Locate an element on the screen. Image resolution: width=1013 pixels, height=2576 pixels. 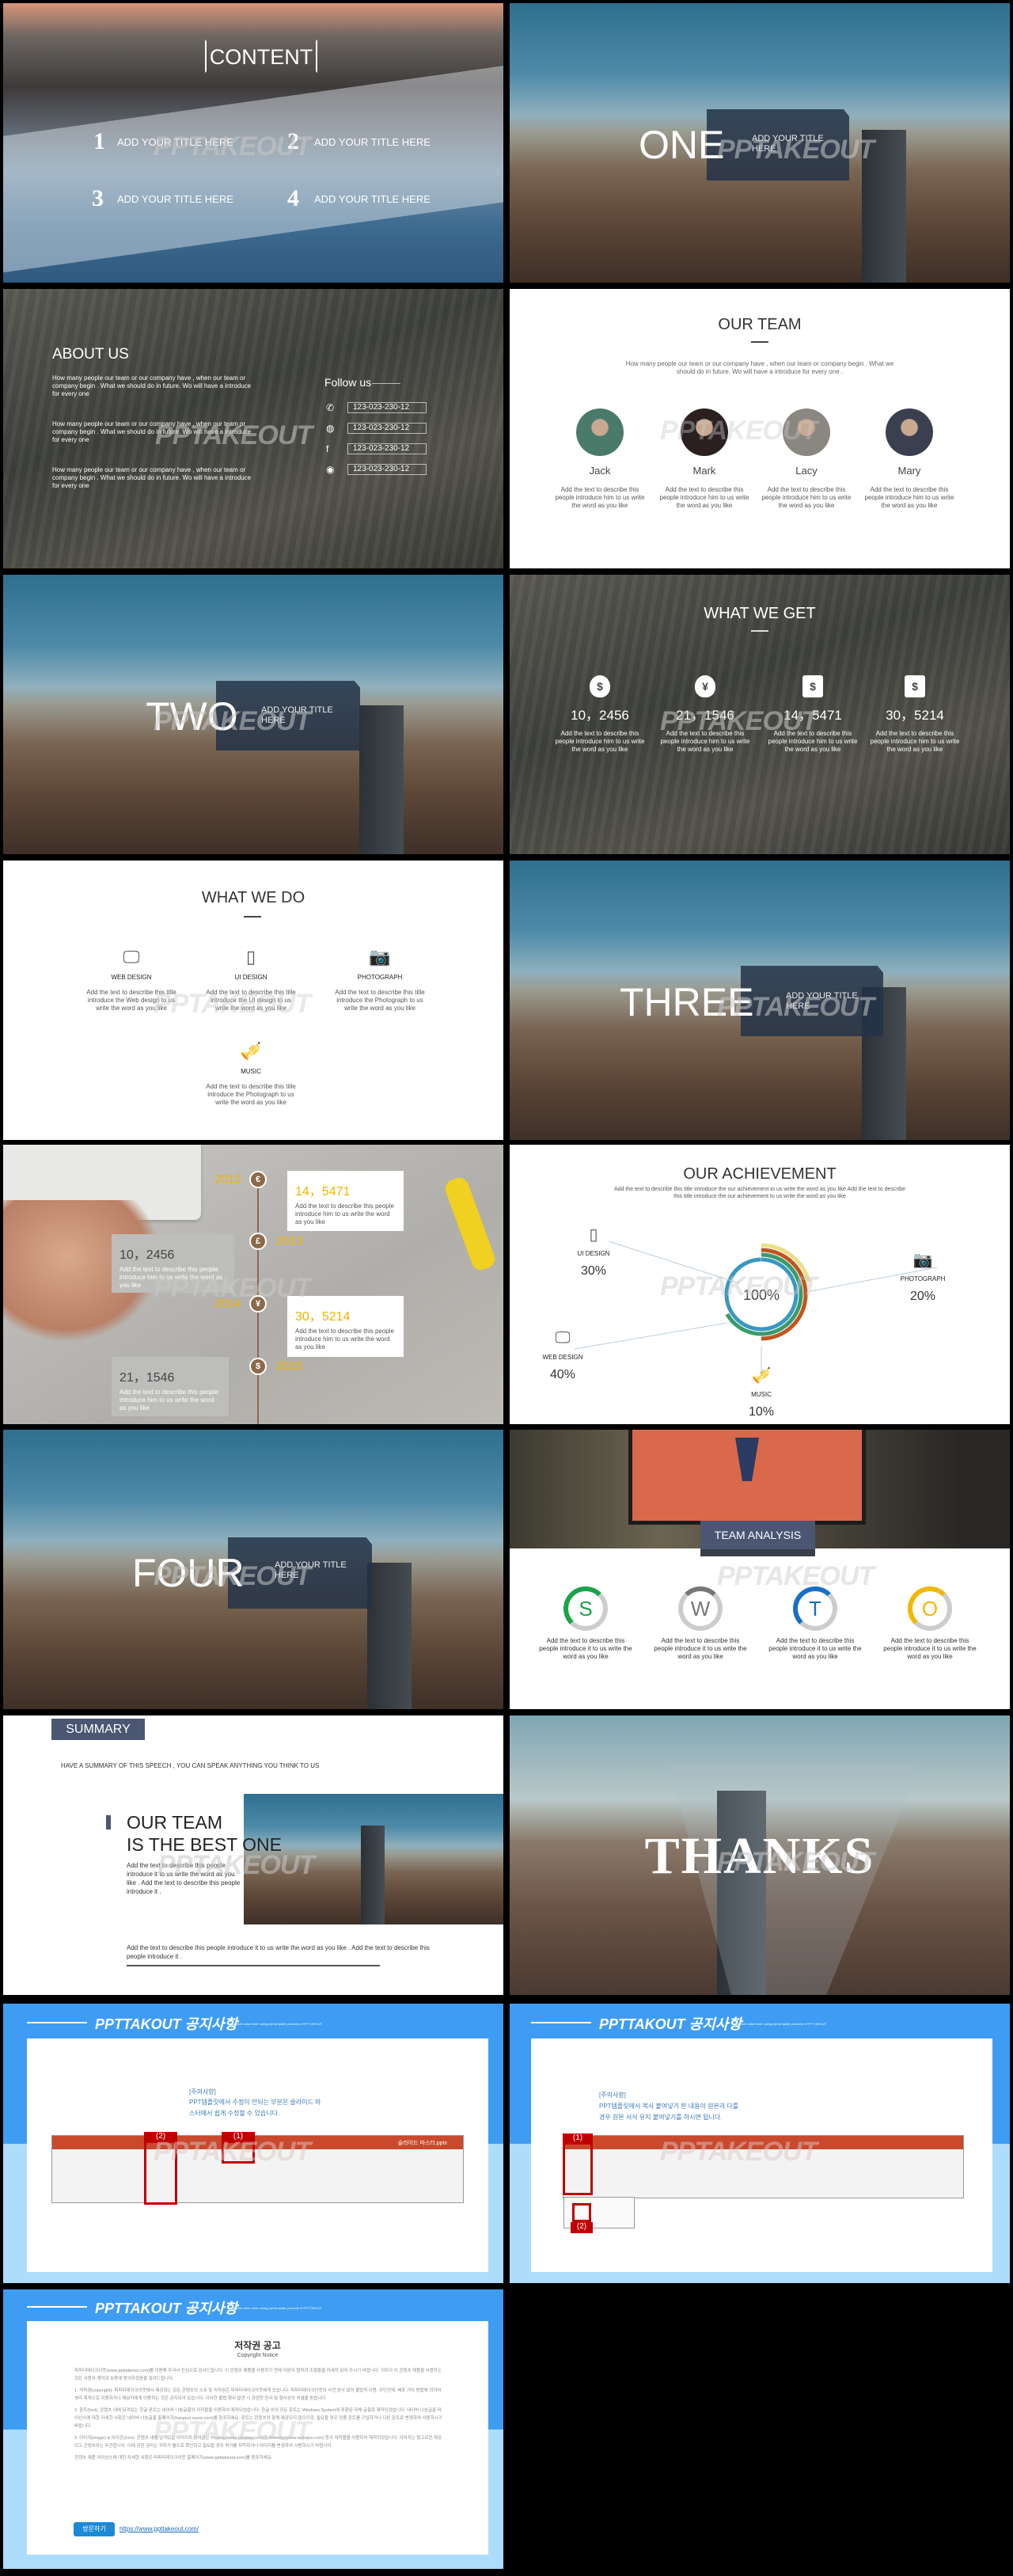
summary-photo is located at coordinates (373, 1859).